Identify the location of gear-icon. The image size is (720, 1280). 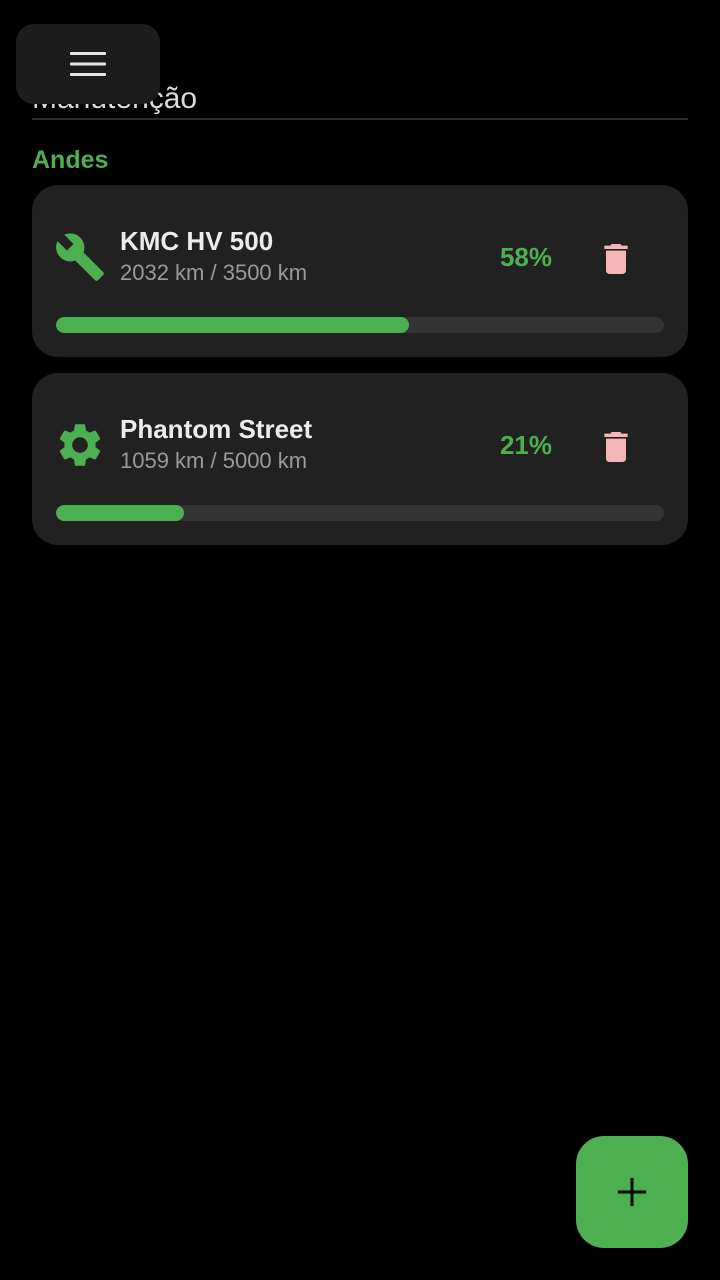
(80, 445).